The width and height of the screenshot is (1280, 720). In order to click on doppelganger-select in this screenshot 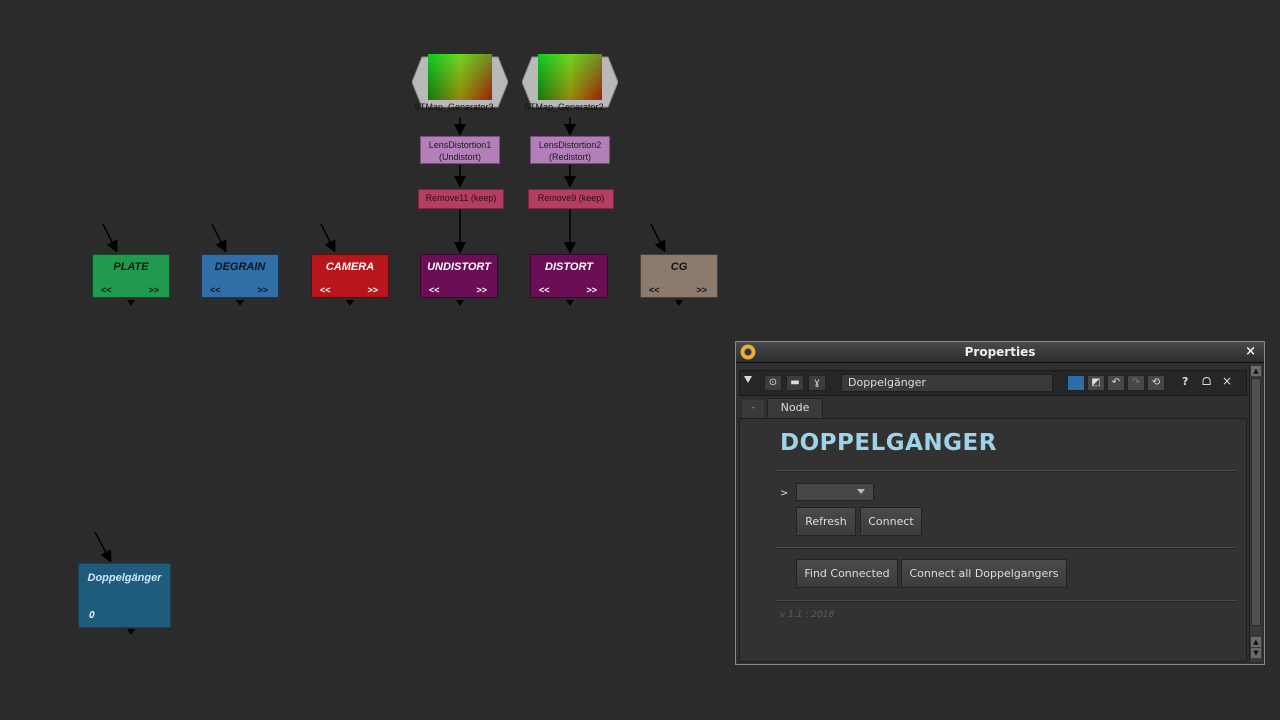, I will do `click(835, 492)`.